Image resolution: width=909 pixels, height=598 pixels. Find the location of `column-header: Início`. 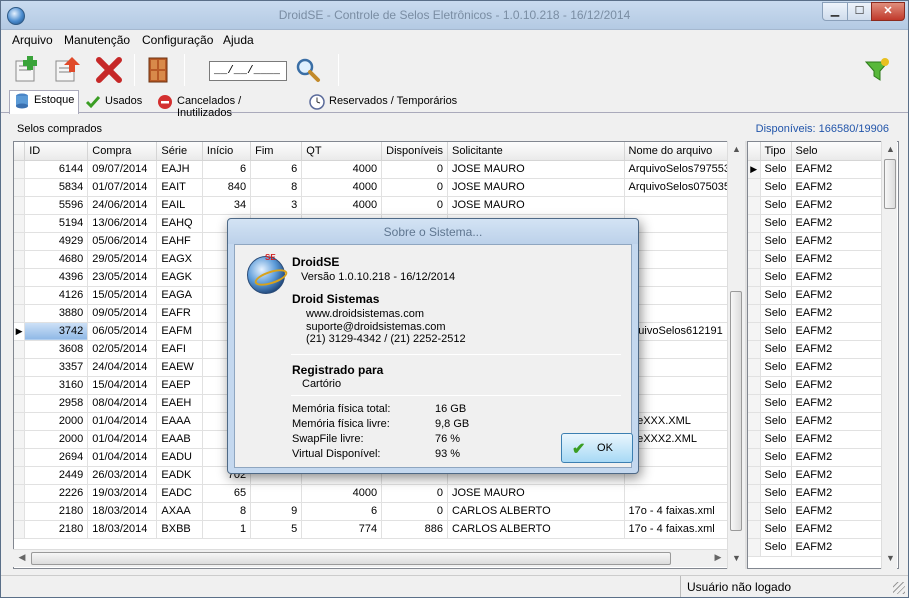

column-header: Início is located at coordinates (227, 151).